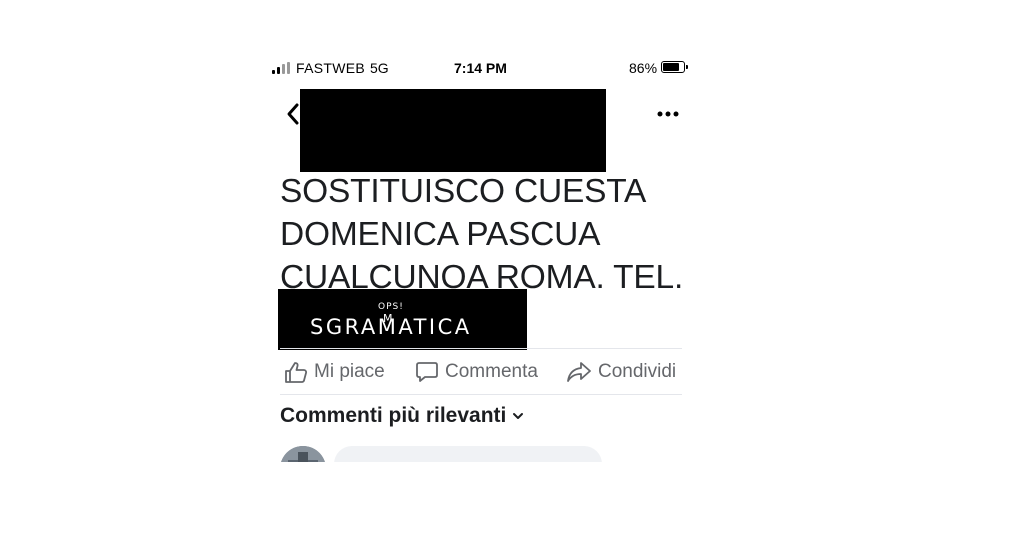 This screenshot has width=1024, height=536. What do you see at coordinates (283, 68) in the screenshot?
I see `signal-icon` at bounding box center [283, 68].